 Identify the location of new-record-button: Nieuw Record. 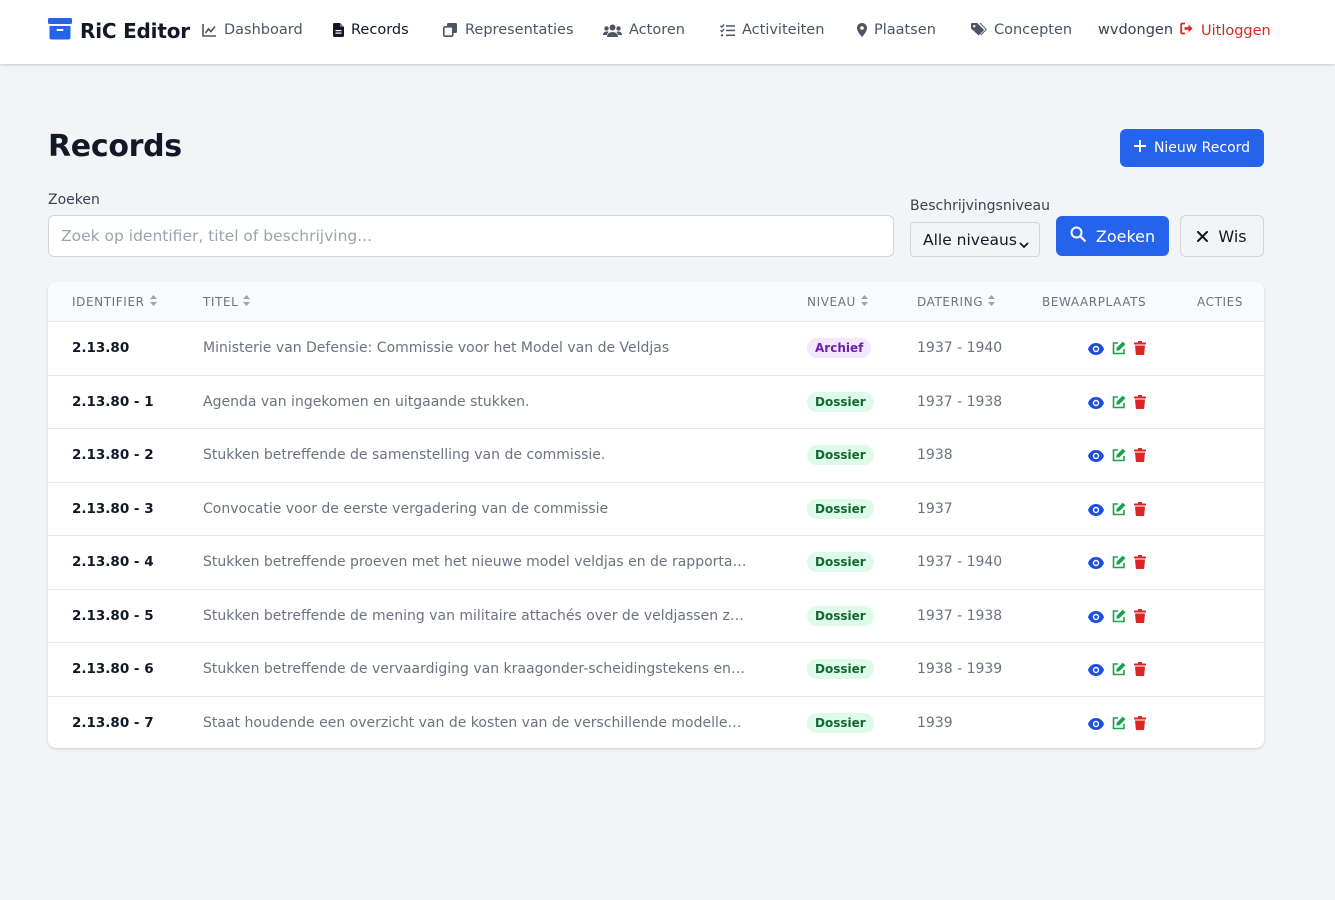
(1192, 148).